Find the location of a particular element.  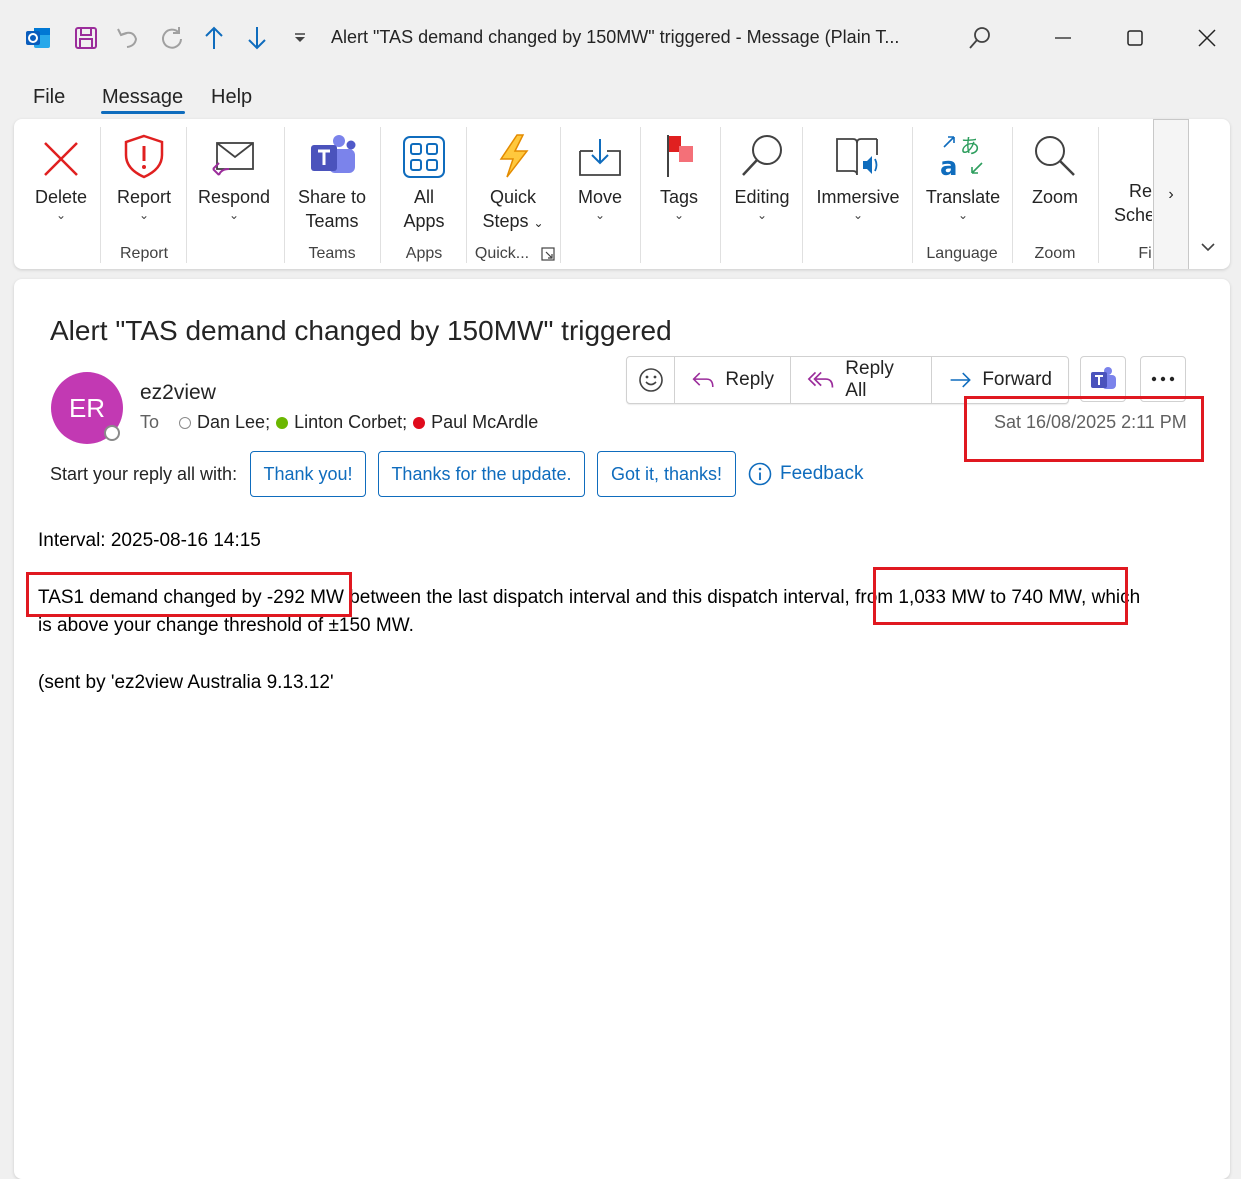

body-signature: (sent by 'ez2view Australia 9.13.12' is located at coordinates (186, 682).